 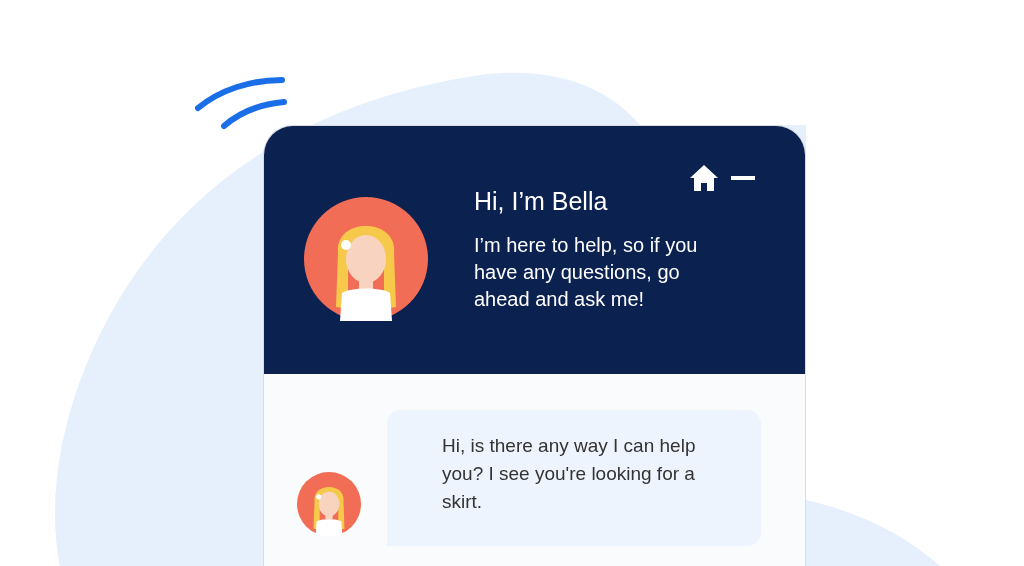 I want to click on header-title: Hi, I’m Bella, so click(x=541, y=201).